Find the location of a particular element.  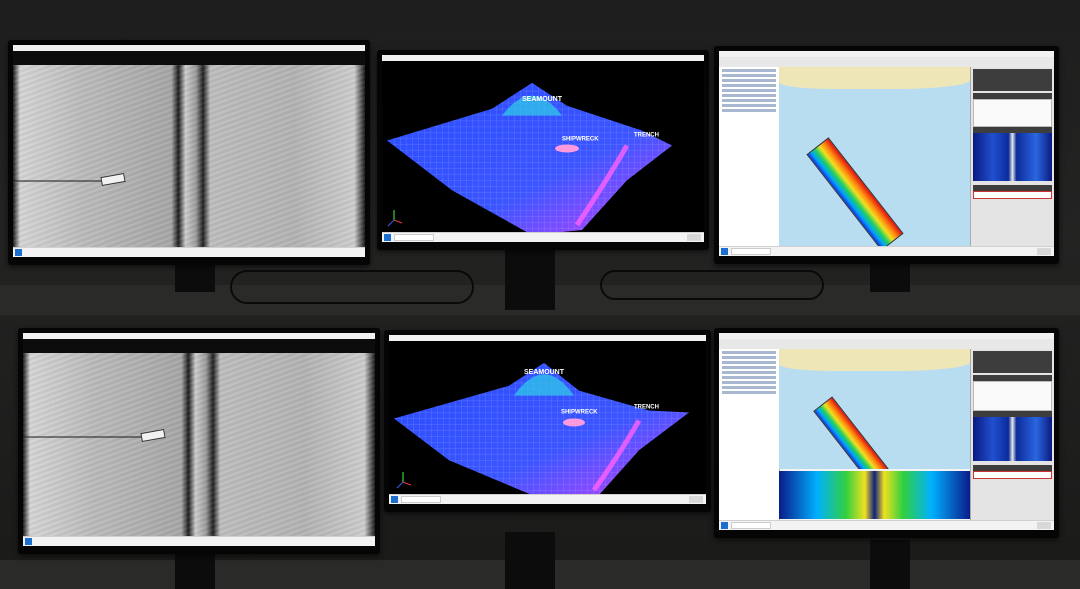

monitor-top-left is located at coordinates (189, 152).